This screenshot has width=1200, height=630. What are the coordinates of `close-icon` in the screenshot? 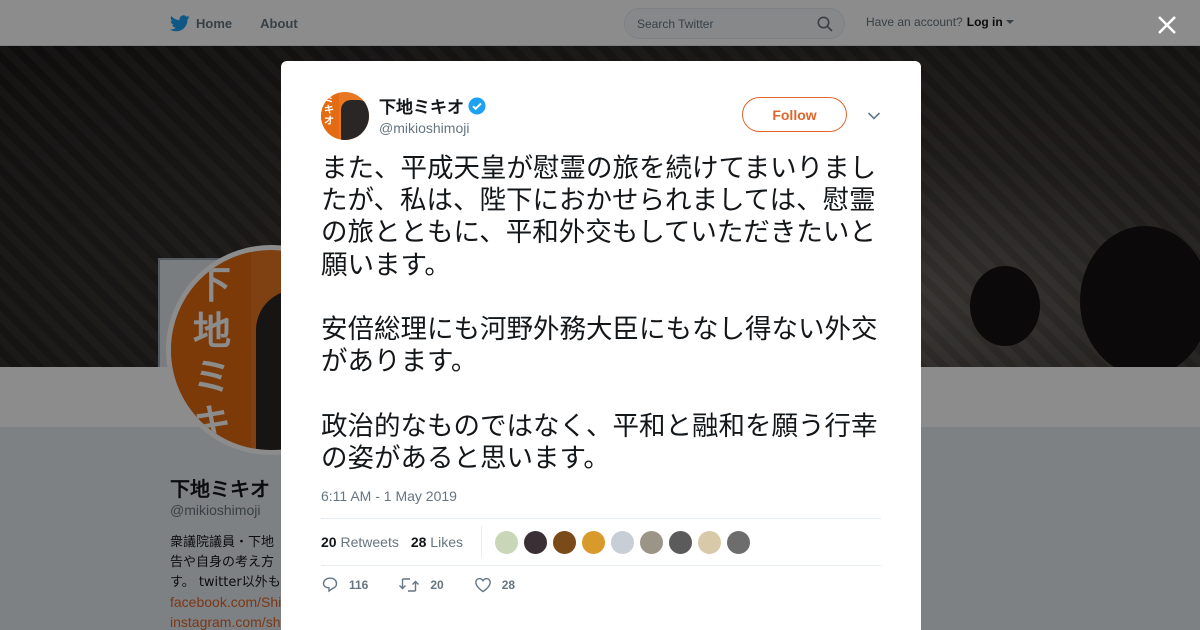 It's located at (1167, 25).